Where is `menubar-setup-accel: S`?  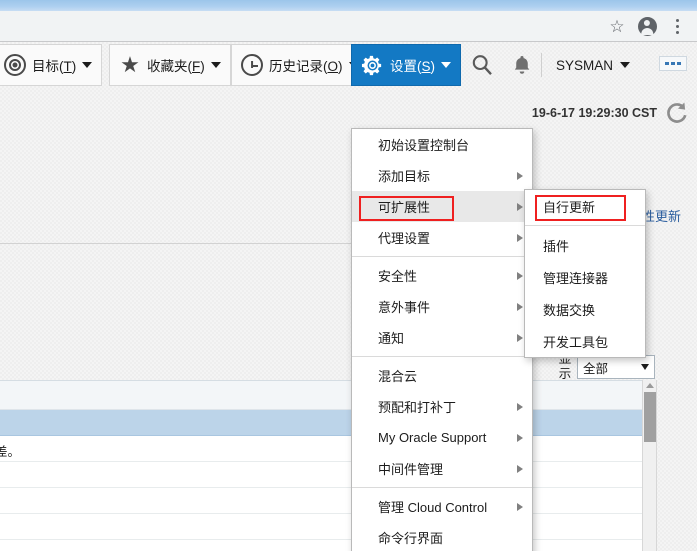 menubar-setup-accel: S is located at coordinates (426, 66).